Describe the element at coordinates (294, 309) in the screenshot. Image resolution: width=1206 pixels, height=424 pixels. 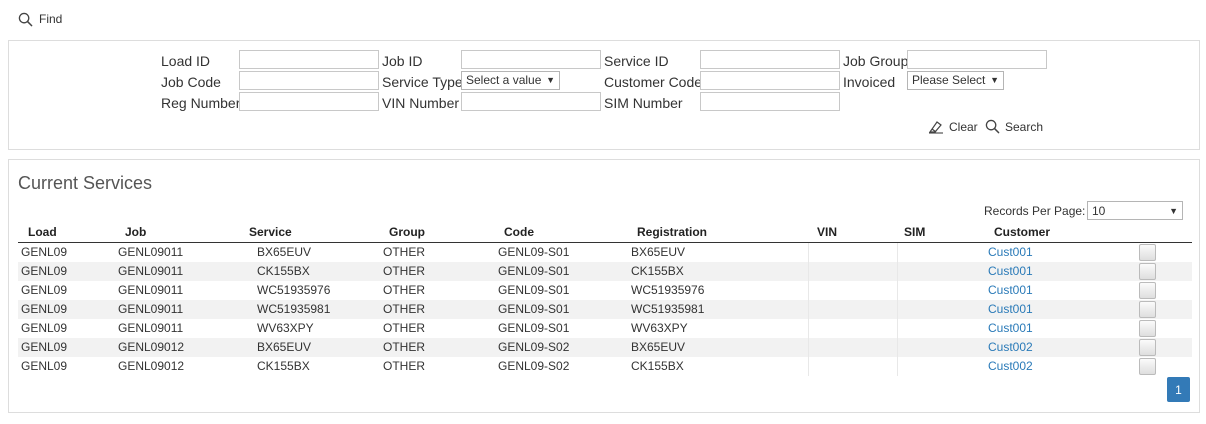
I see `cell-service: WC51935981` at that location.